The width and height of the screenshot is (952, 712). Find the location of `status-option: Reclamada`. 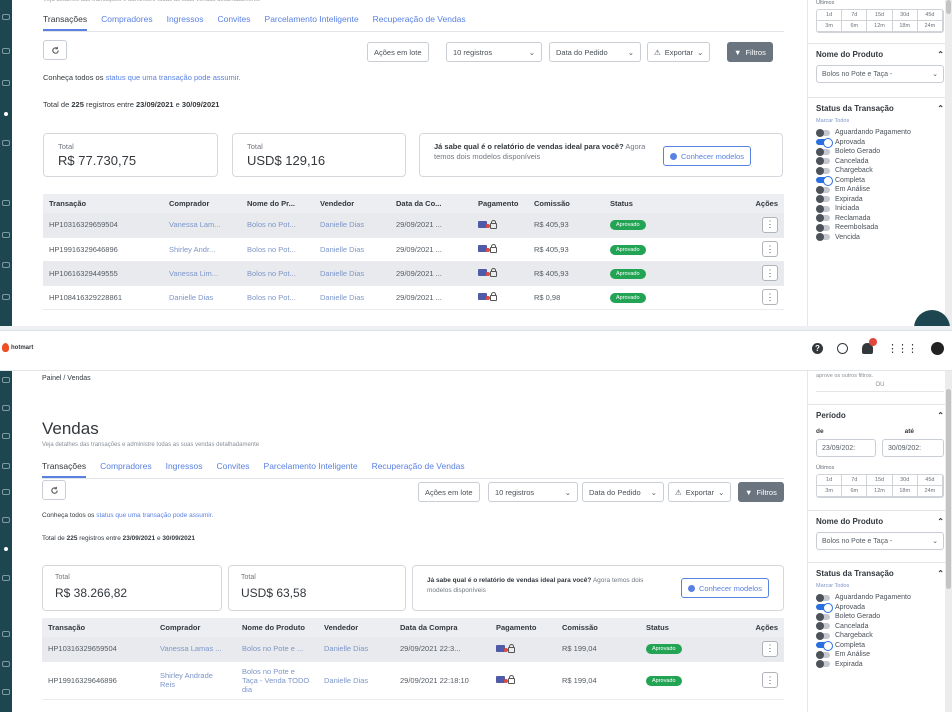

status-option: Reclamada is located at coordinates (880, 219).